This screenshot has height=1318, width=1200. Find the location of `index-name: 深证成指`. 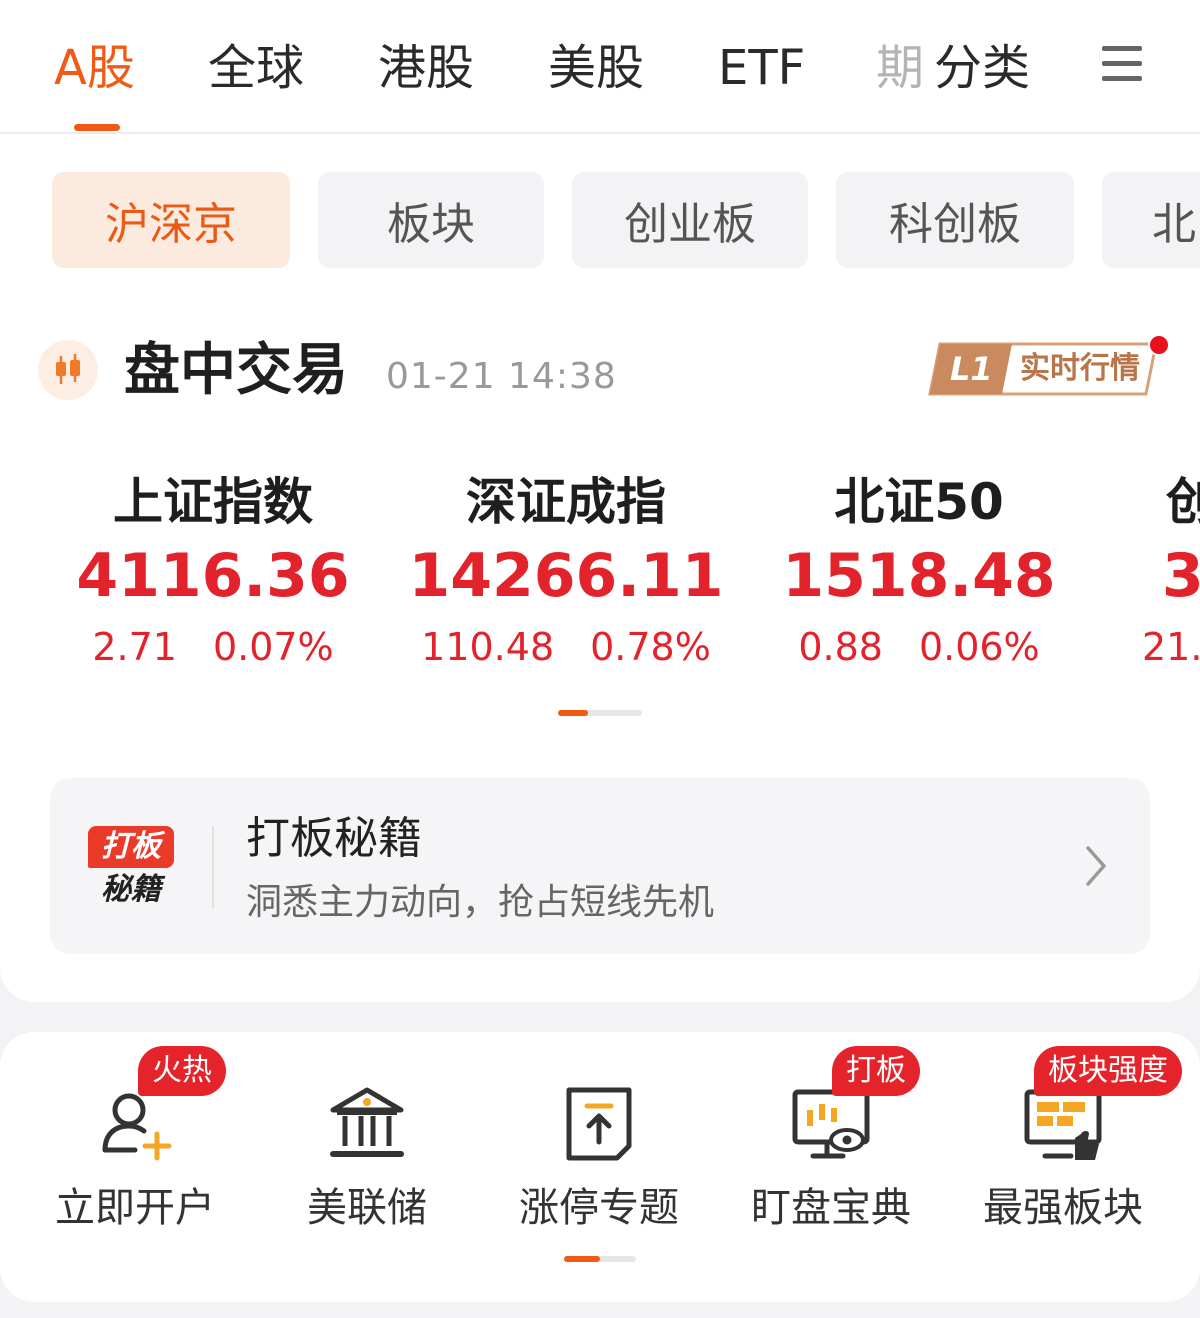

index-name: 深证成指 is located at coordinates (566, 502).